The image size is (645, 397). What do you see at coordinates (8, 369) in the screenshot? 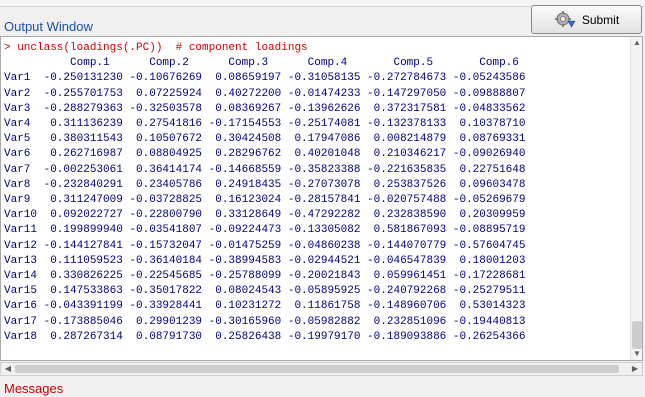
I see `left-arrow-icon: ◀` at bounding box center [8, 369].